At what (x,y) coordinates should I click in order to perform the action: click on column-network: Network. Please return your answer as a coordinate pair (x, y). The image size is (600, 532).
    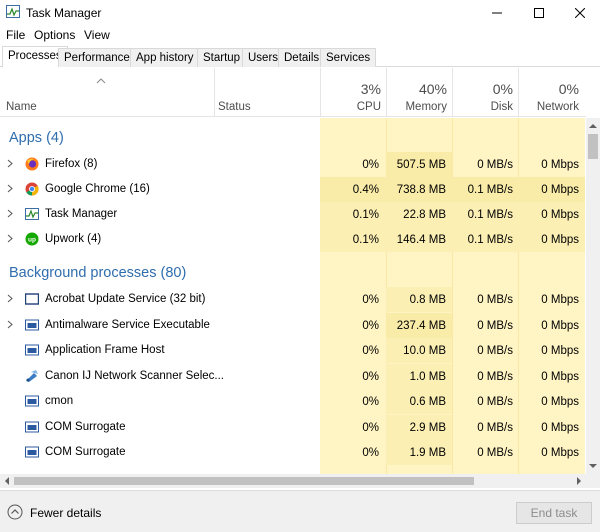
    Looking at the image, I should click on (548, 107).